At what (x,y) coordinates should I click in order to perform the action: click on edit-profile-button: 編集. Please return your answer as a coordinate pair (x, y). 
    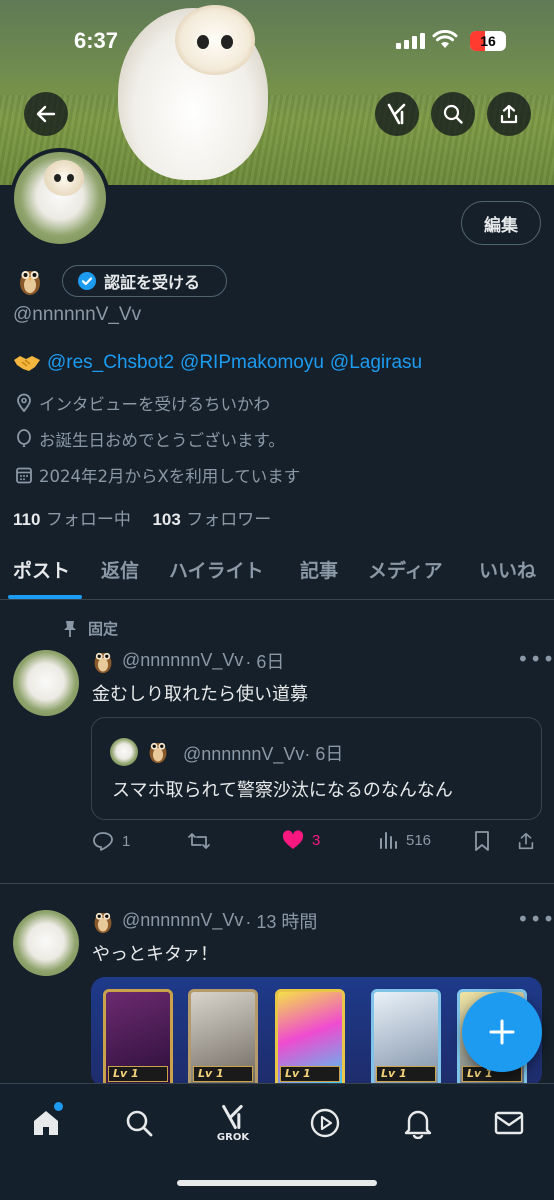
    Looking at the image, I should click on (501, 223).